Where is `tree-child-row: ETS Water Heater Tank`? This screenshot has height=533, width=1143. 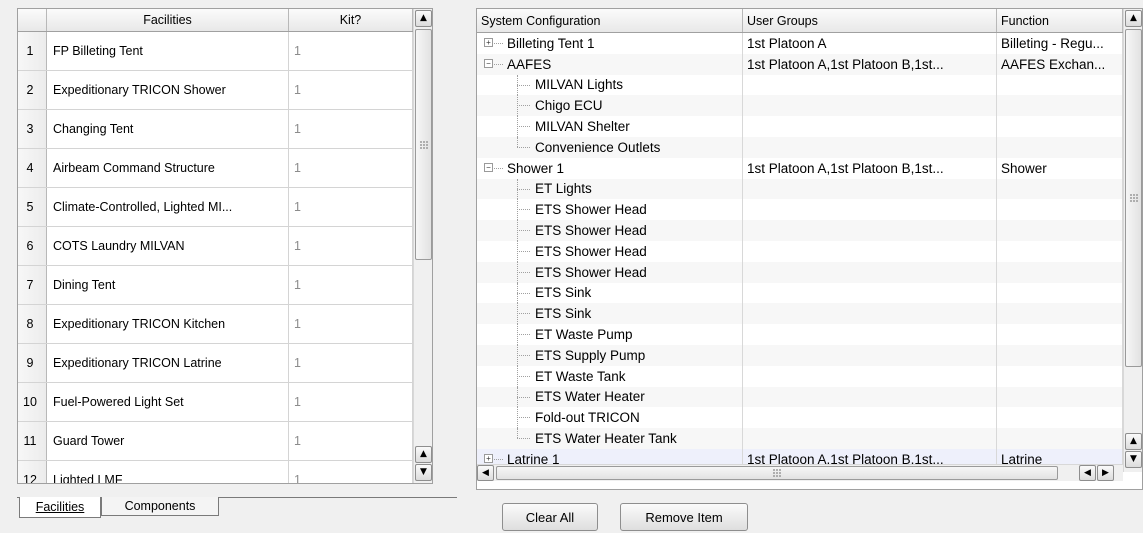
tree-child-row: ETS Water Heater Tank is located at coordinates (800, 438).